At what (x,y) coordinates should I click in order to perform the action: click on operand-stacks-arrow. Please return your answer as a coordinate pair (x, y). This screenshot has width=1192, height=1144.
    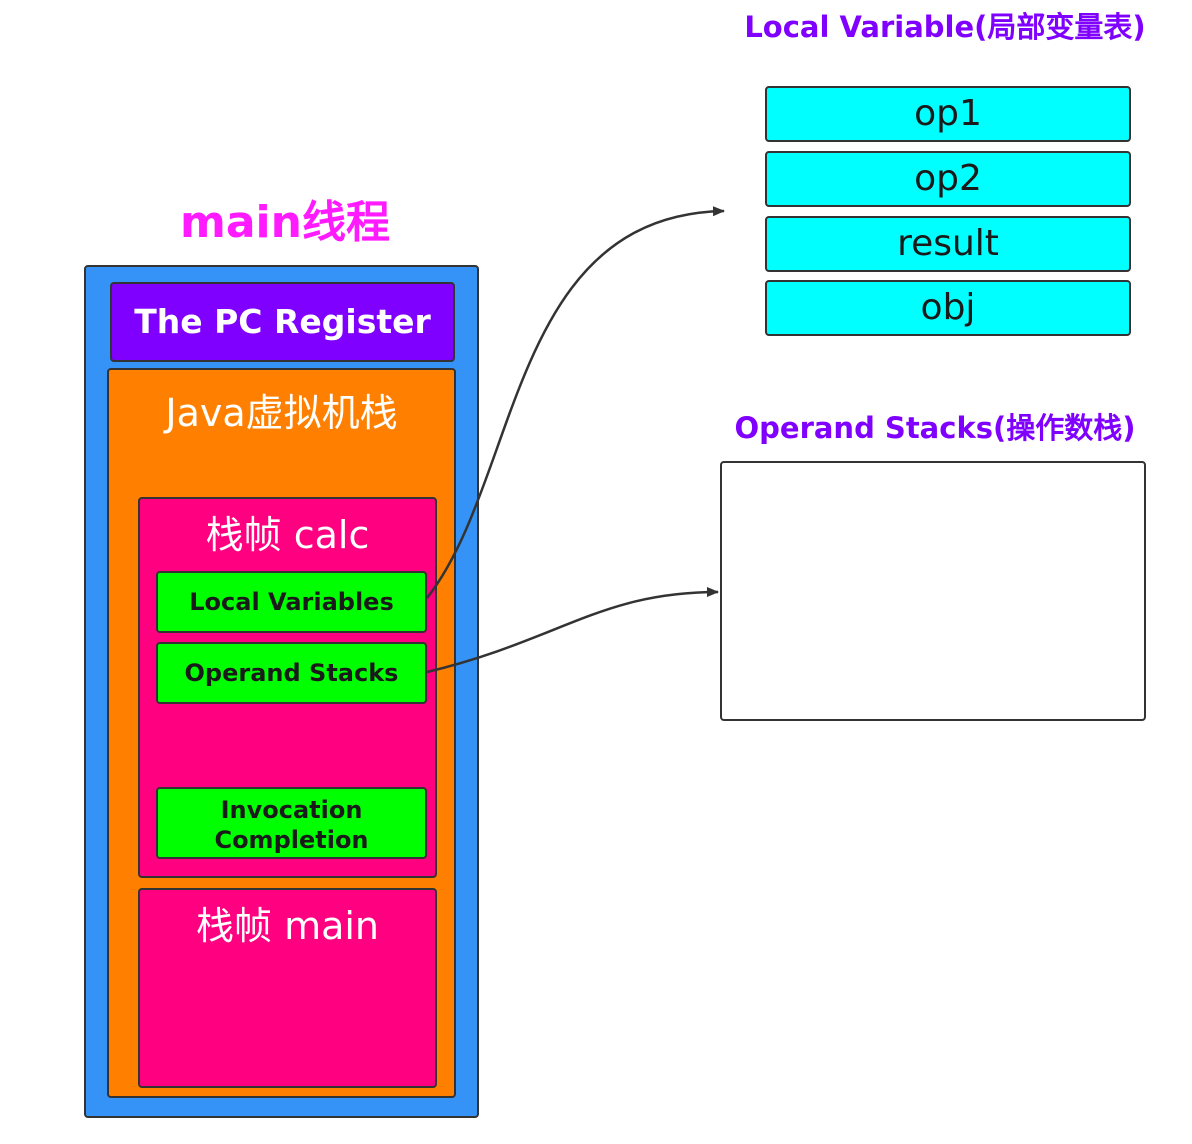
    Looking at the image, I should click on (572, 630).